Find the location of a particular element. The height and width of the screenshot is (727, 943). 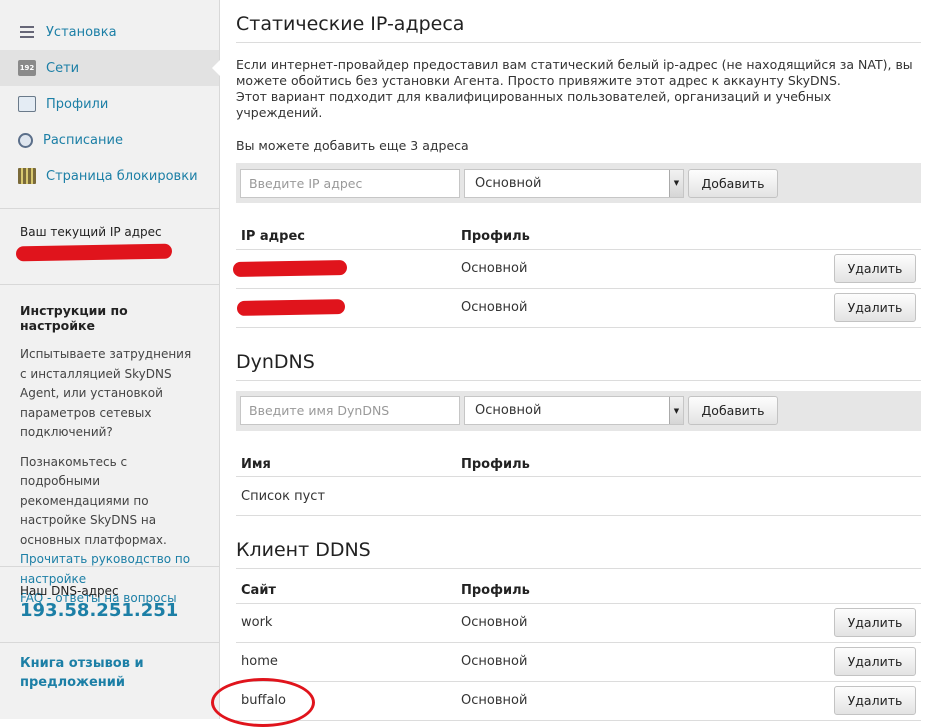

table-header: Сайт Профиль is located at coordinates (578, 591).